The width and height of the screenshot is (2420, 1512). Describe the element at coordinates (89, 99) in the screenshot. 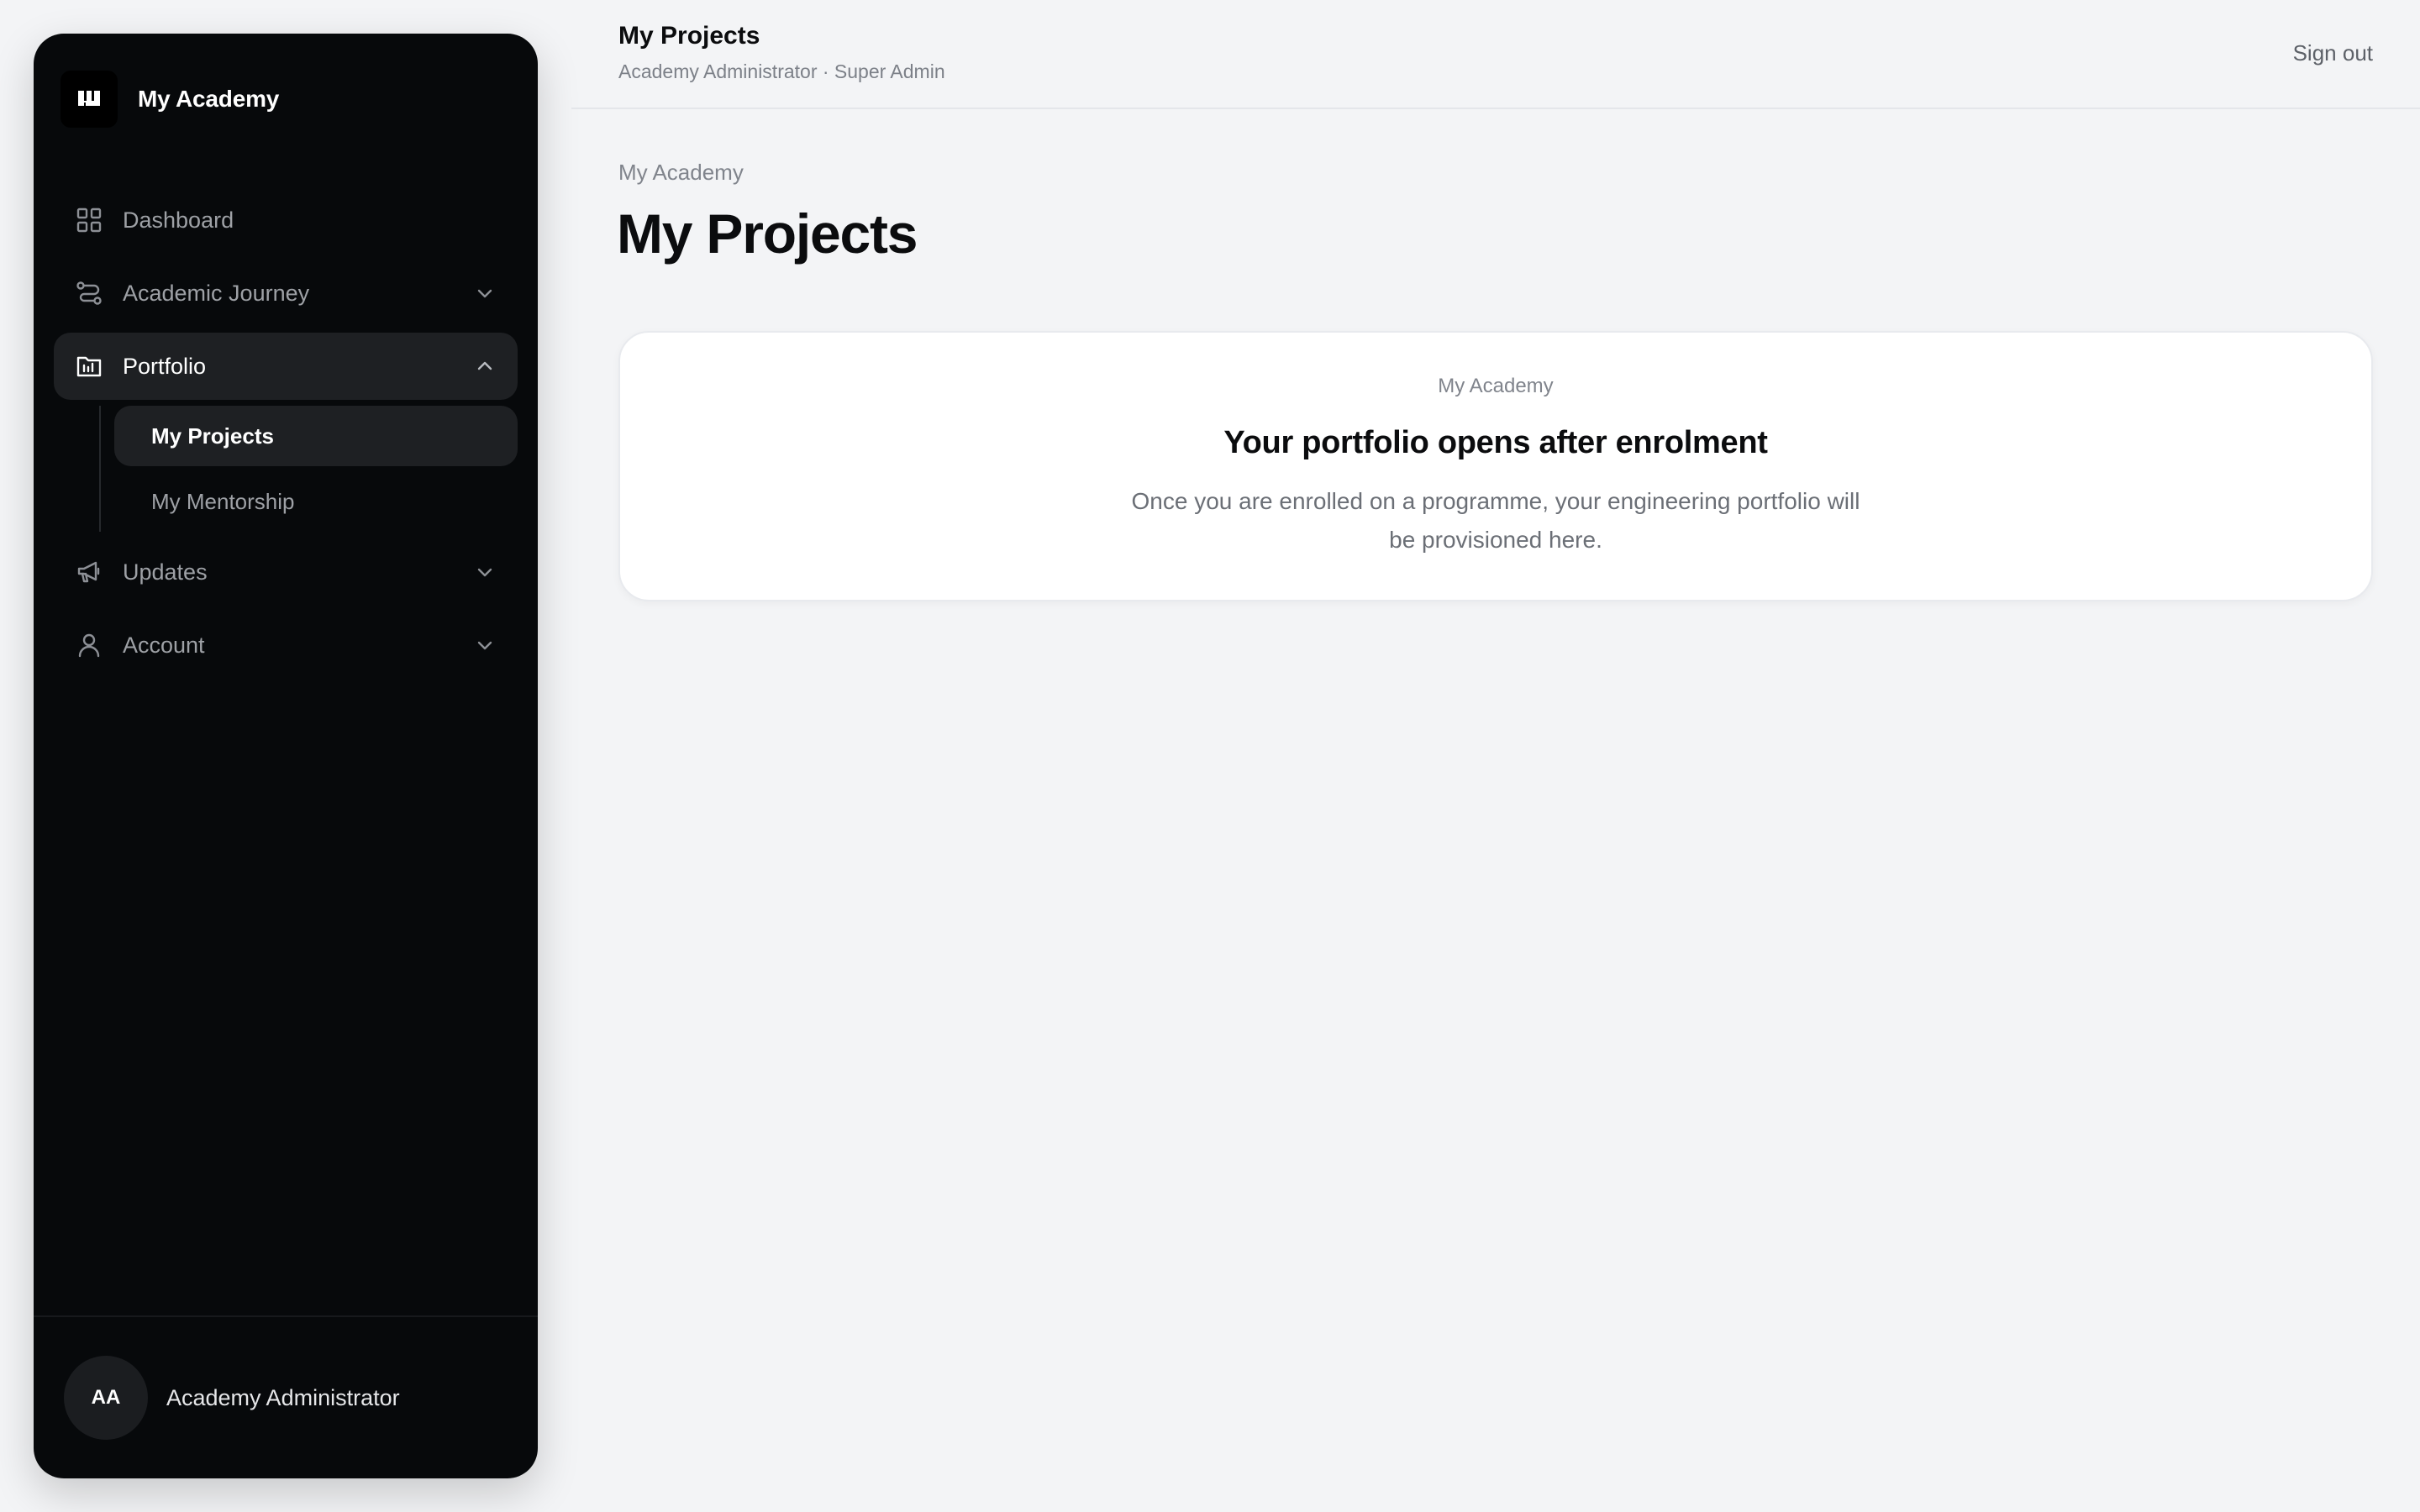

I see `brand-logo-icon` at that location.